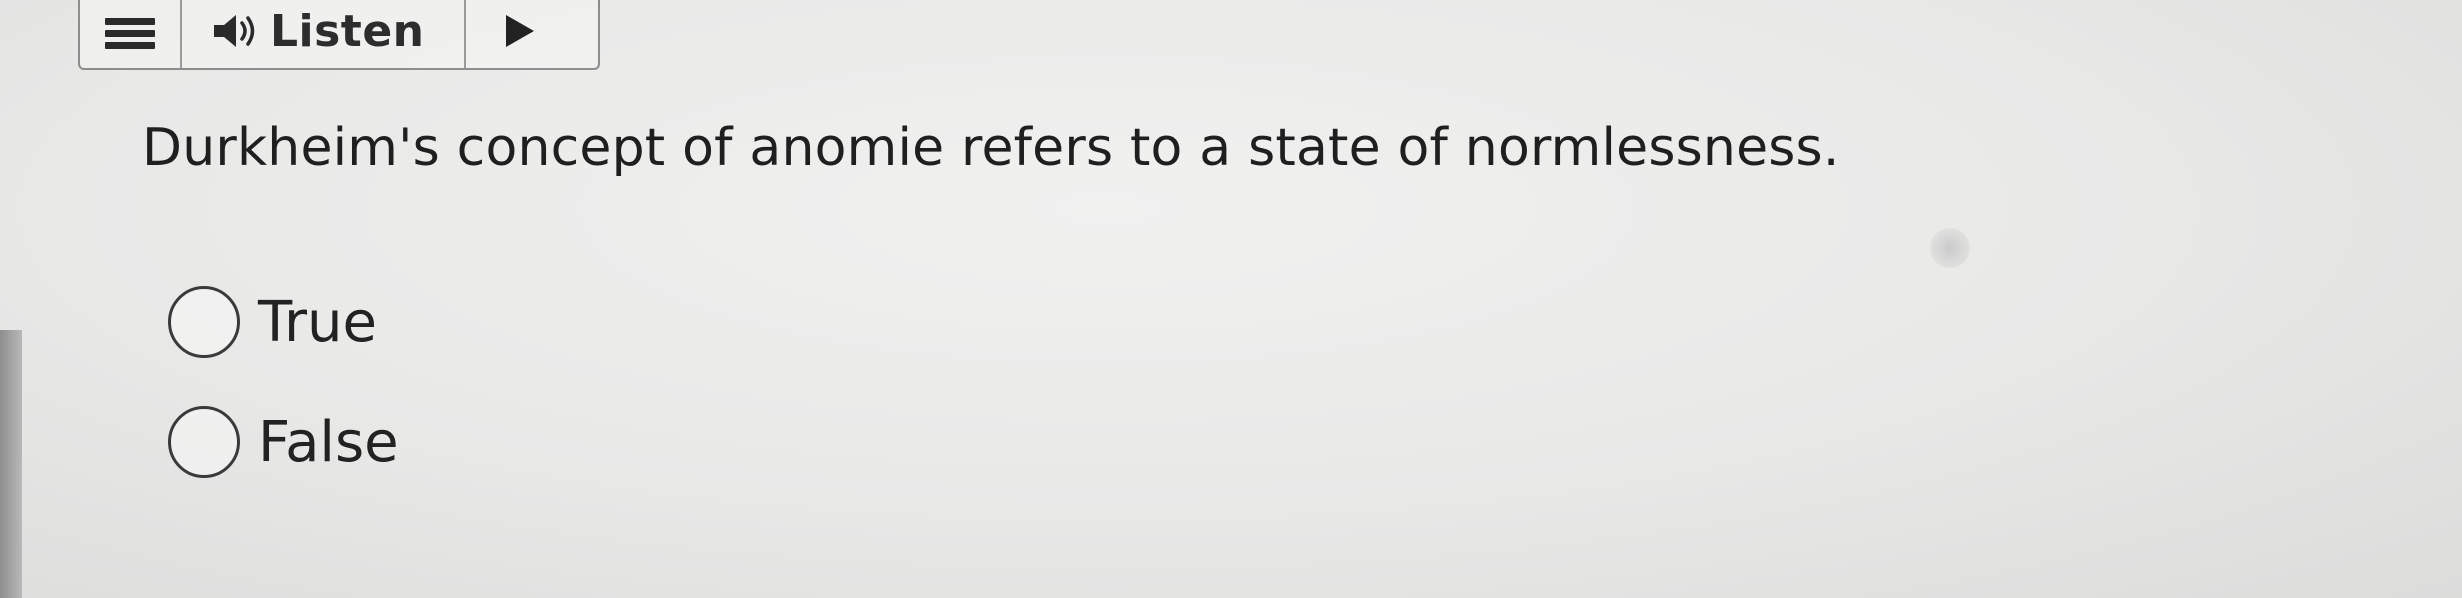  I want to click on option-true: True, so click(272, 322).